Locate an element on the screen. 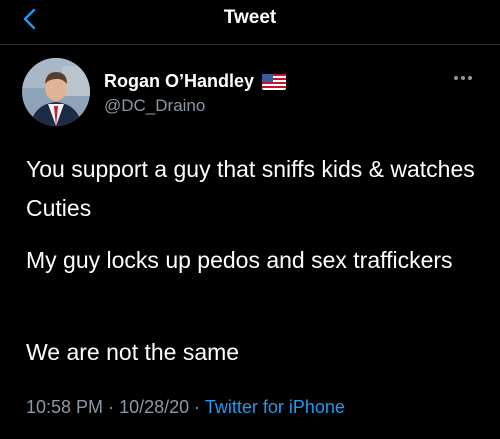  tweet-source-link: Twitter for iPhone is located at coordinates (275, 407).